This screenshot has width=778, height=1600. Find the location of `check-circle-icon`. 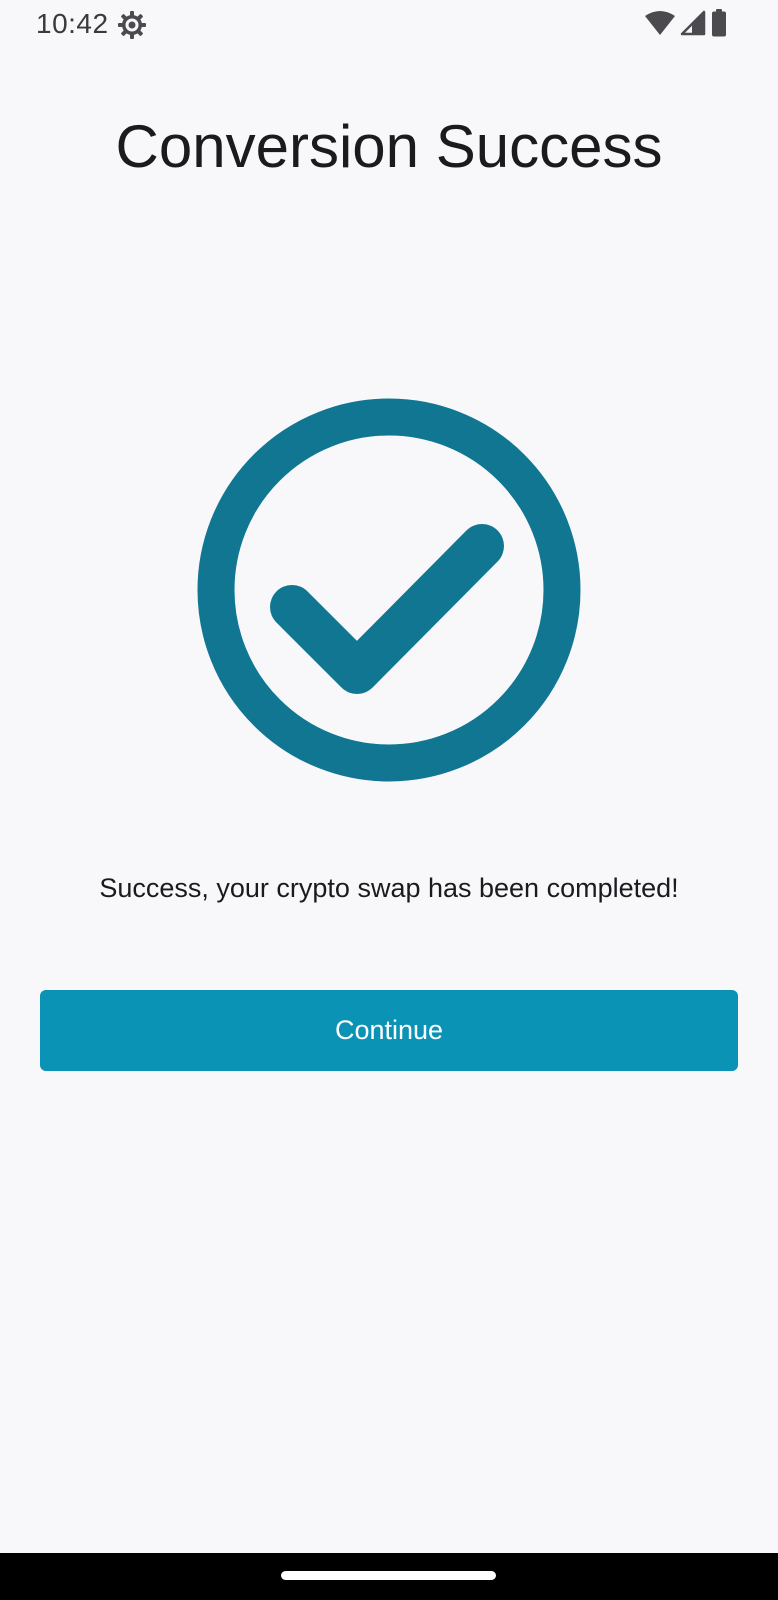

check-circle-icon is located at coordinates (389, 590).